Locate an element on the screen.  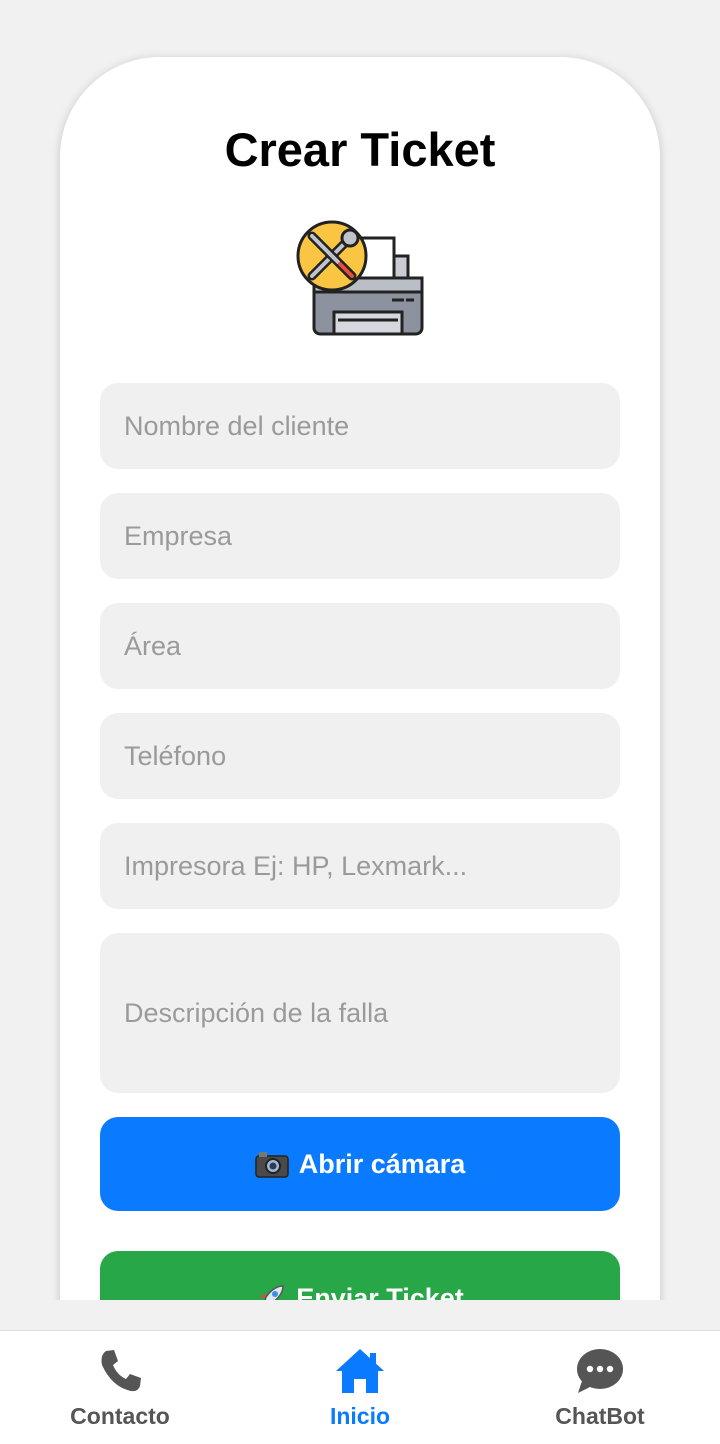
company-input is located at coordinates (360, 536).